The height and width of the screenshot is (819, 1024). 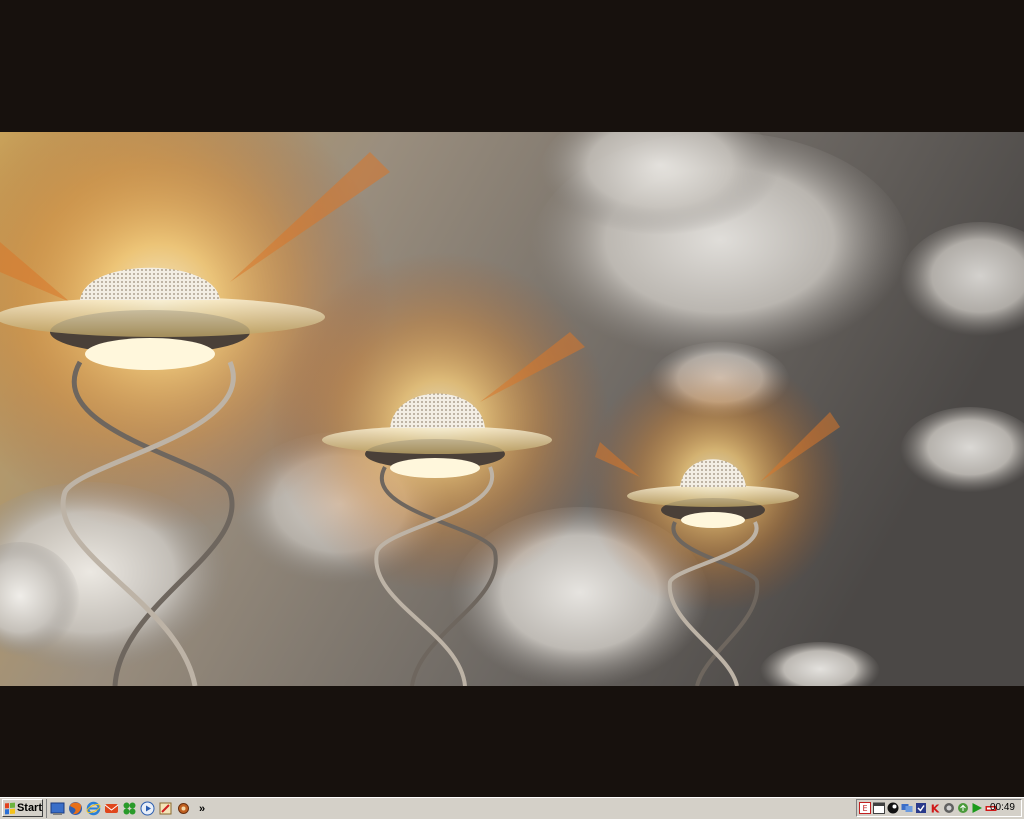 I want to click on paint-icon, so click(x=165, y=808).